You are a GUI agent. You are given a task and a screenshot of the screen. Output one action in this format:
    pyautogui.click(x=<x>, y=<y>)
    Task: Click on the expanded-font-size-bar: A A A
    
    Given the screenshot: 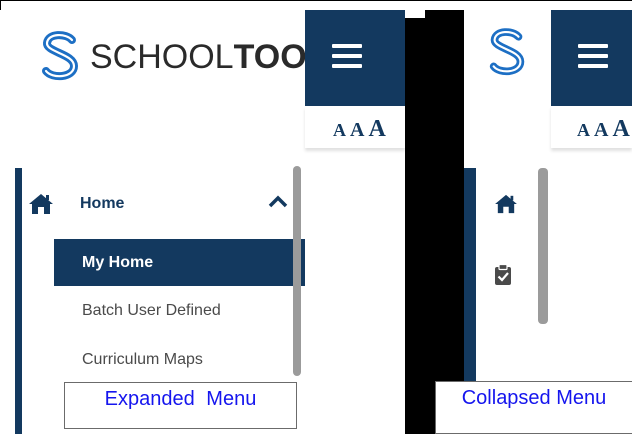 What is the action you would take?
    pyautogui.click(x=355, y=127)
    